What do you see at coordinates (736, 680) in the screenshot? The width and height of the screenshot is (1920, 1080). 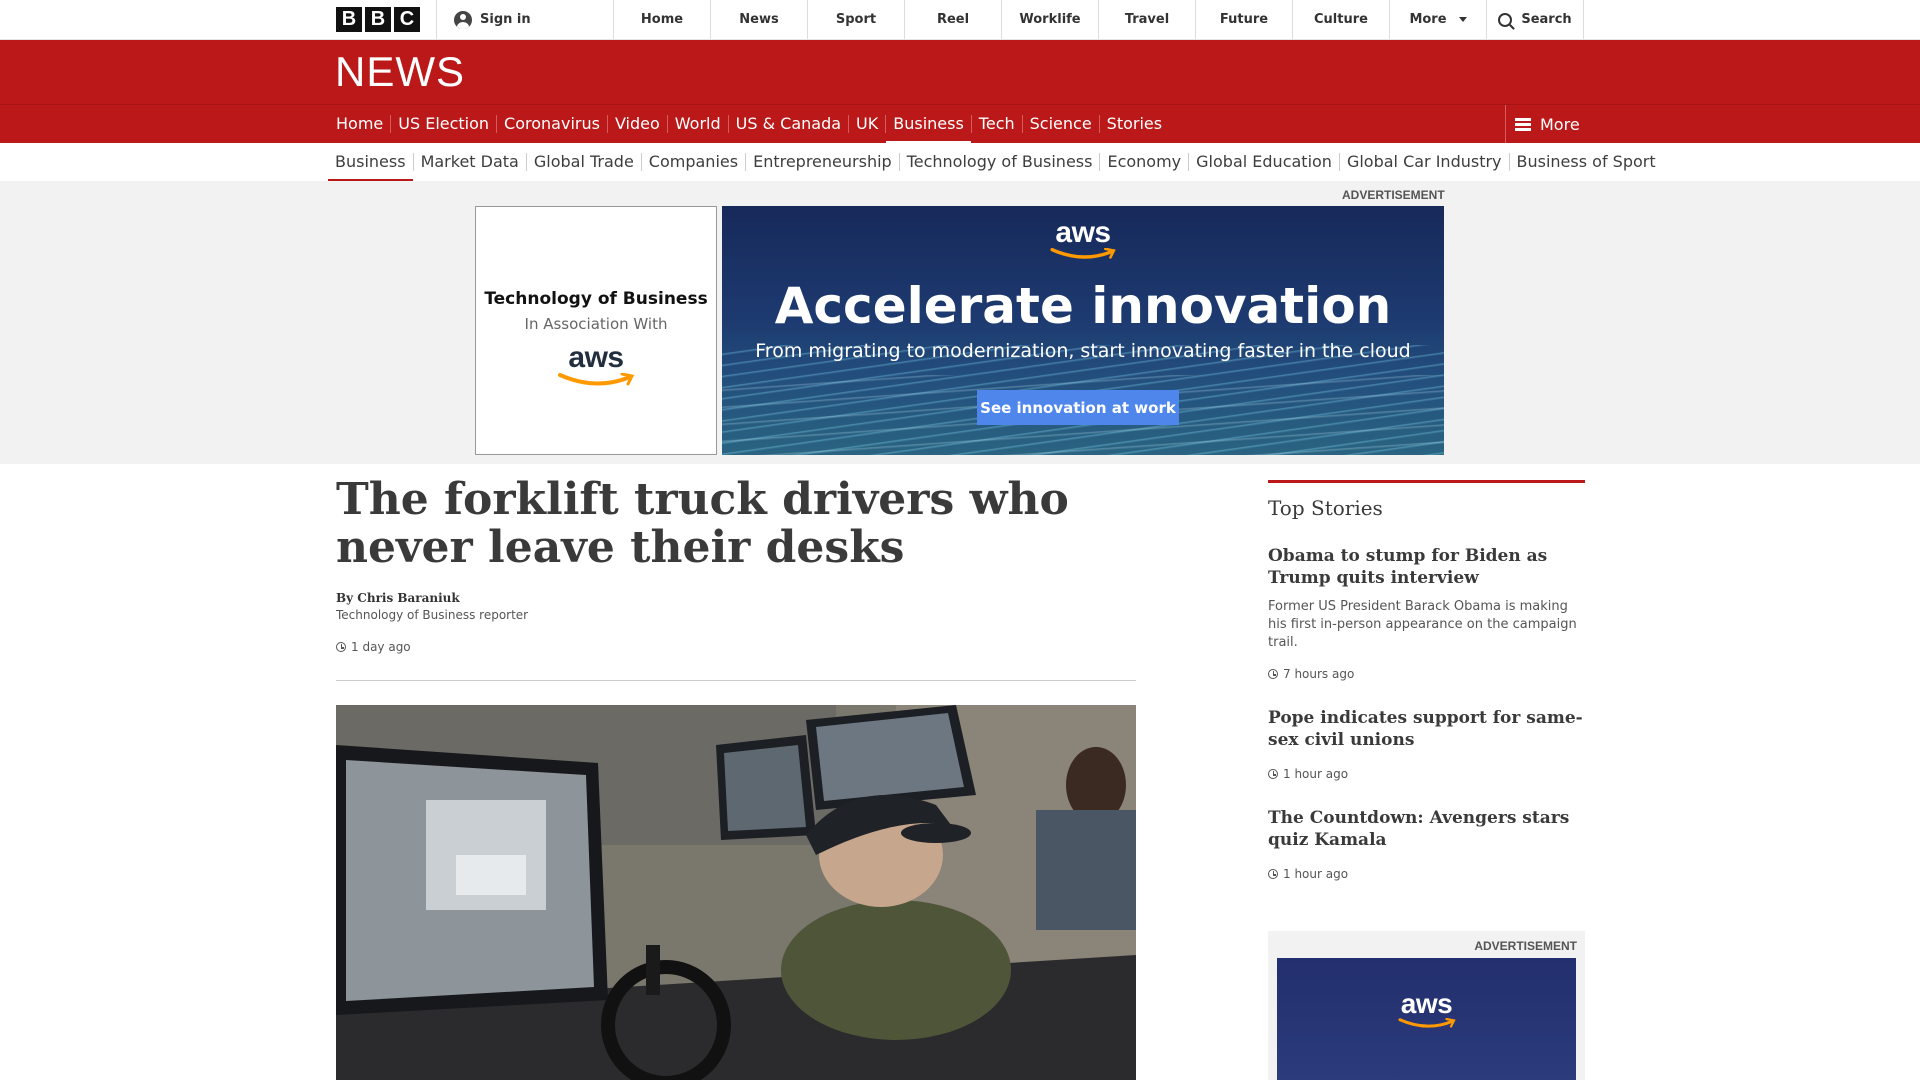 I see `divider` at bounding box center [736, 680].